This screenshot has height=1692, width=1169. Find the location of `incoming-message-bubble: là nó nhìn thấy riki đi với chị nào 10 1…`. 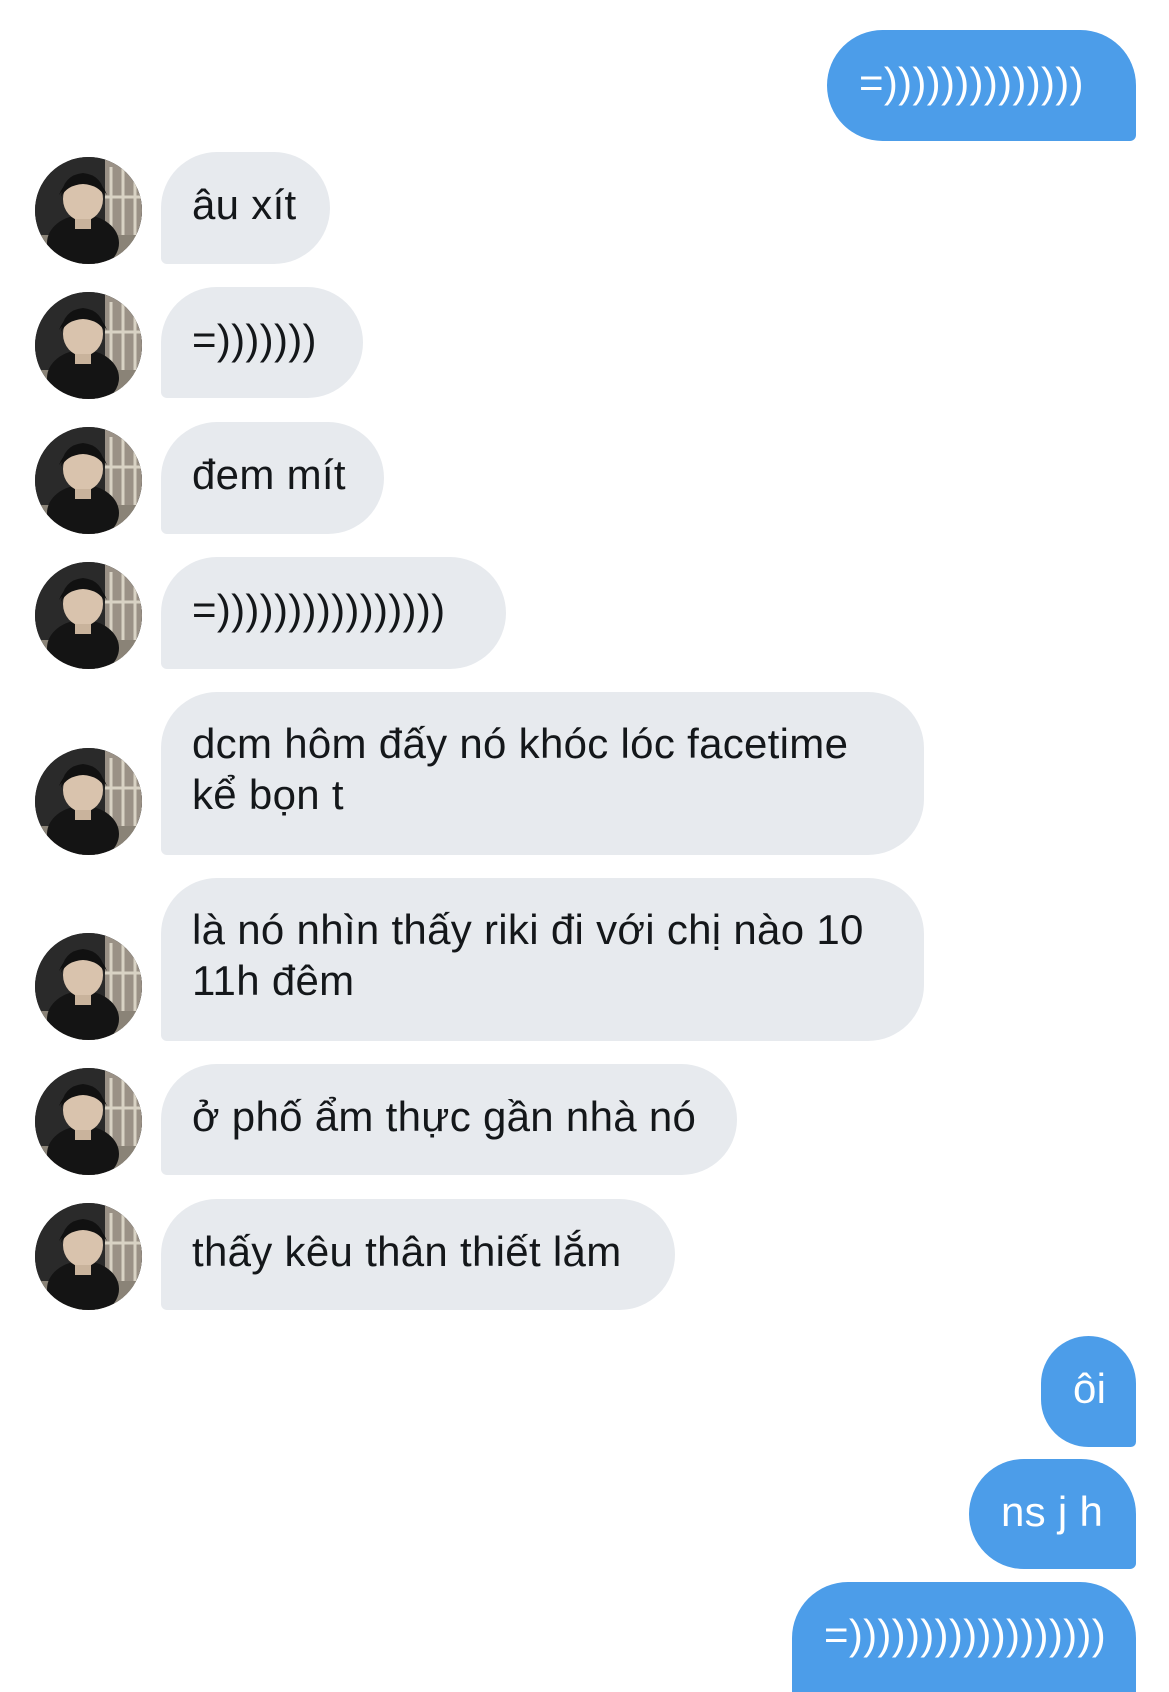

incoming-message-bubble: là nó nhìn thấy riki đi với chị nào 10 1… is located at coordinates (542, 959).